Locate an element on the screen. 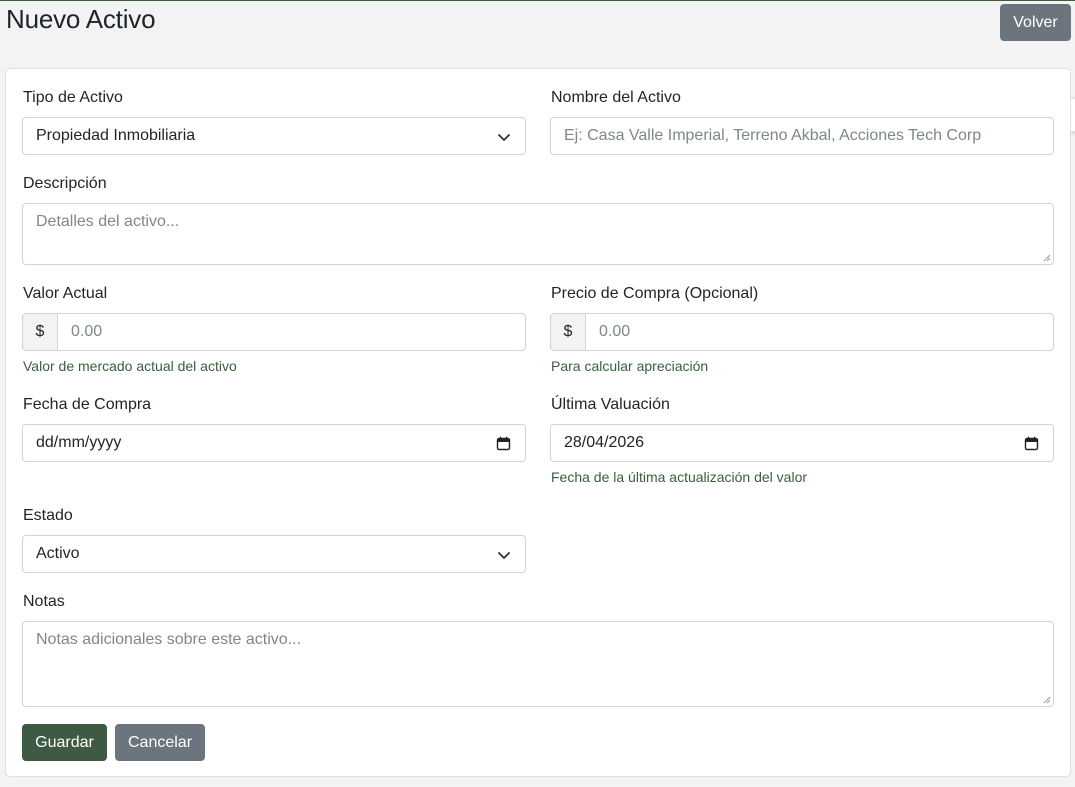 The image size is (1075, 787). ultima-valuacion-label: Última Valuación is located at coordinates (610, 404).